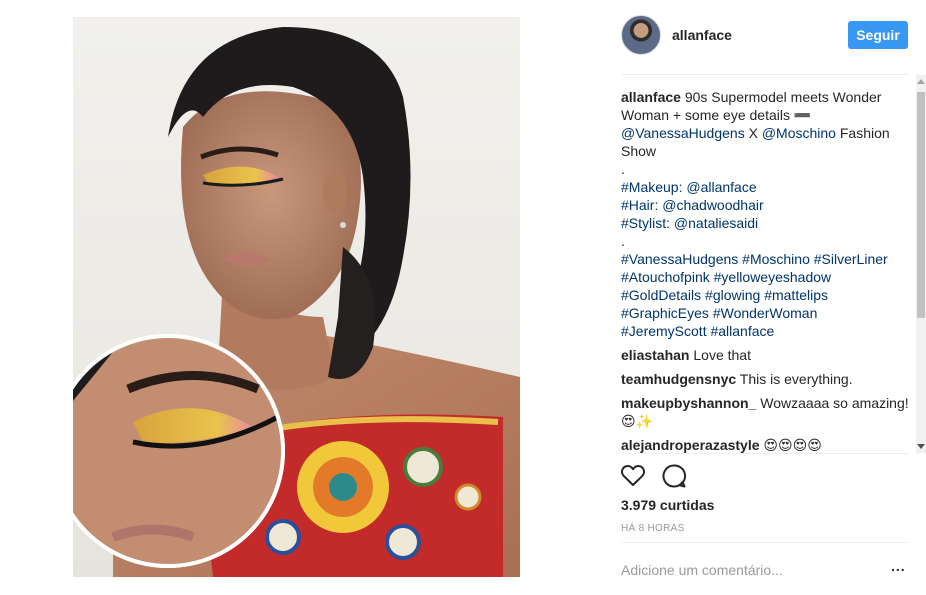 The width and height of the screenshot is (926, 595). What do you see at coordinates (667, 505) in the screenshot?
I see `like-count: 3.979 curtidas` at bounding box center [667, 505].